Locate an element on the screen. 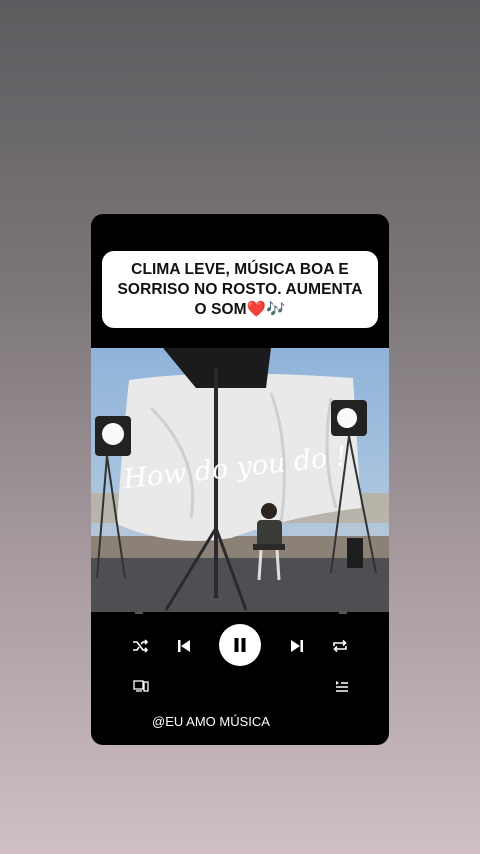  devices-icon is located at coordinates (141, 686).